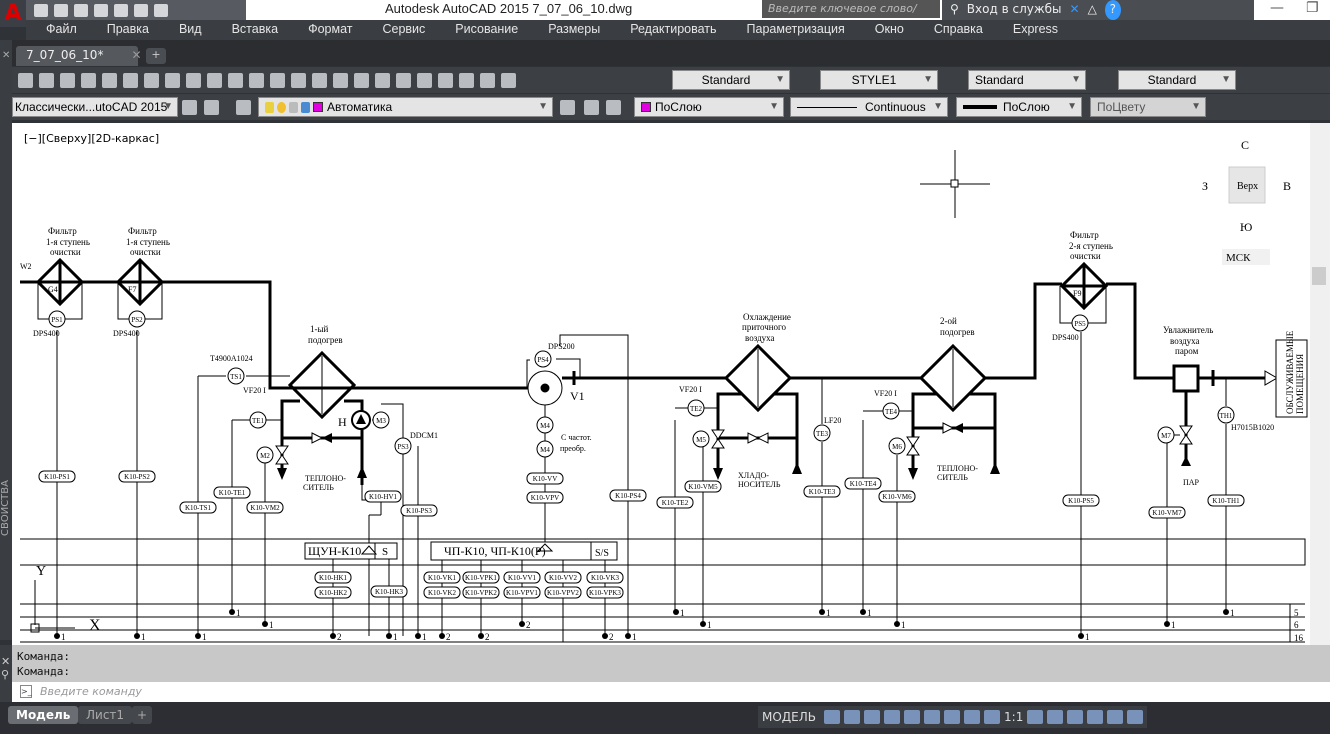 This screenshot has width=1330, height=734. What do you see at coordinates (1287, 186) in the screenshot?
I see `viewcube-east: В` at bounding box center [1287, 186].